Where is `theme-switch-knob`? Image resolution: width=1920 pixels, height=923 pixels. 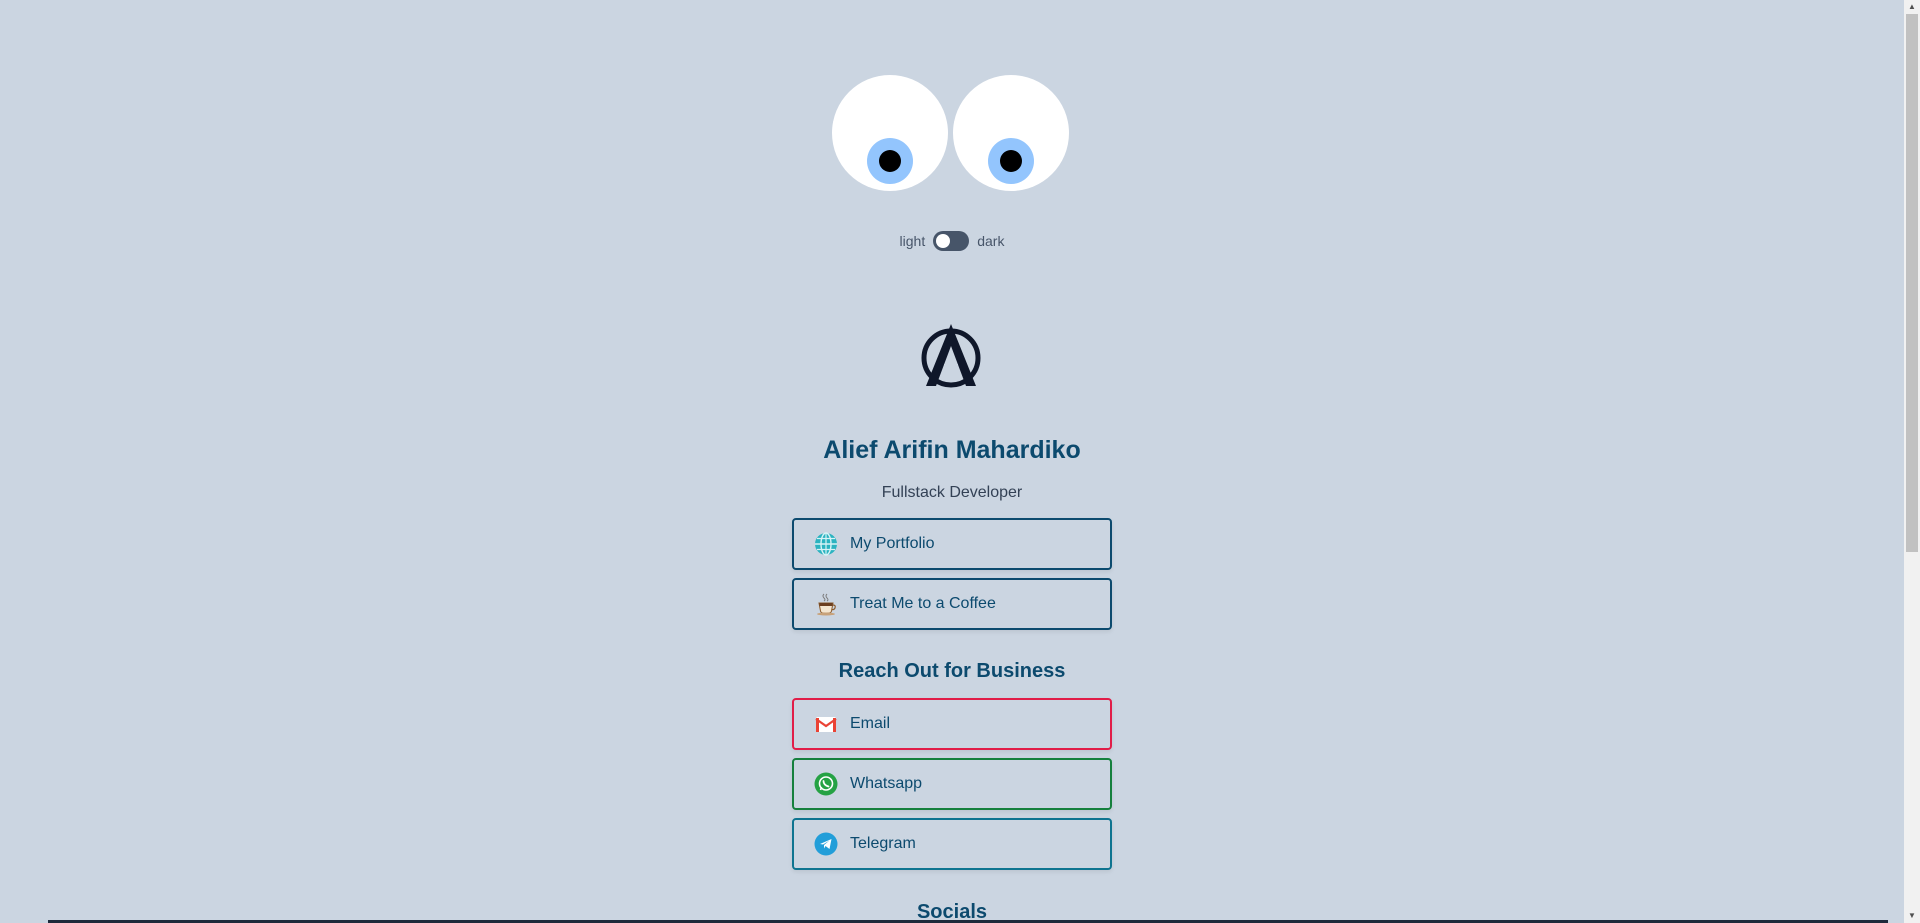 theme-switch-knob is located at coordinates (943, 241).